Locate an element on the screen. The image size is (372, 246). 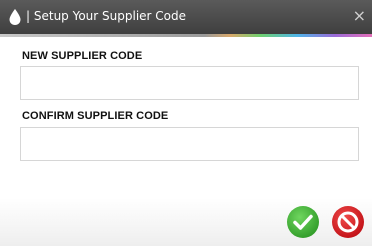
confirm-supplier-code-label: CONFIRM SUPPLIER CODE is located at coordinates (95, 116).